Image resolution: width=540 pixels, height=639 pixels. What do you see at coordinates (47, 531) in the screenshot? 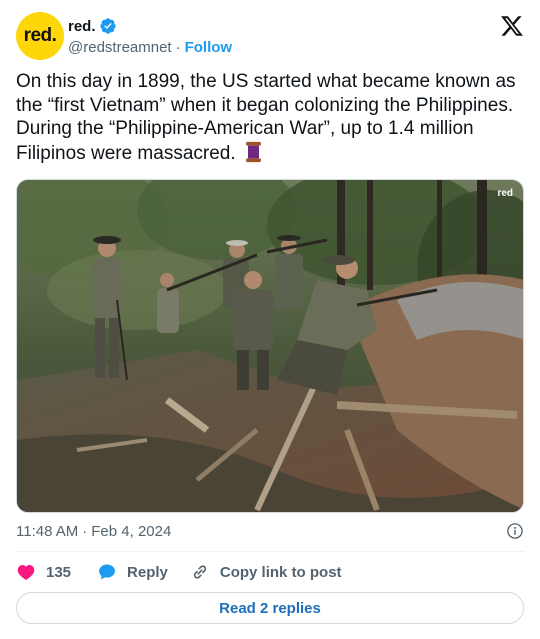
I see `tweet-time: 11:48 AM` at bounding box center [47, 531].